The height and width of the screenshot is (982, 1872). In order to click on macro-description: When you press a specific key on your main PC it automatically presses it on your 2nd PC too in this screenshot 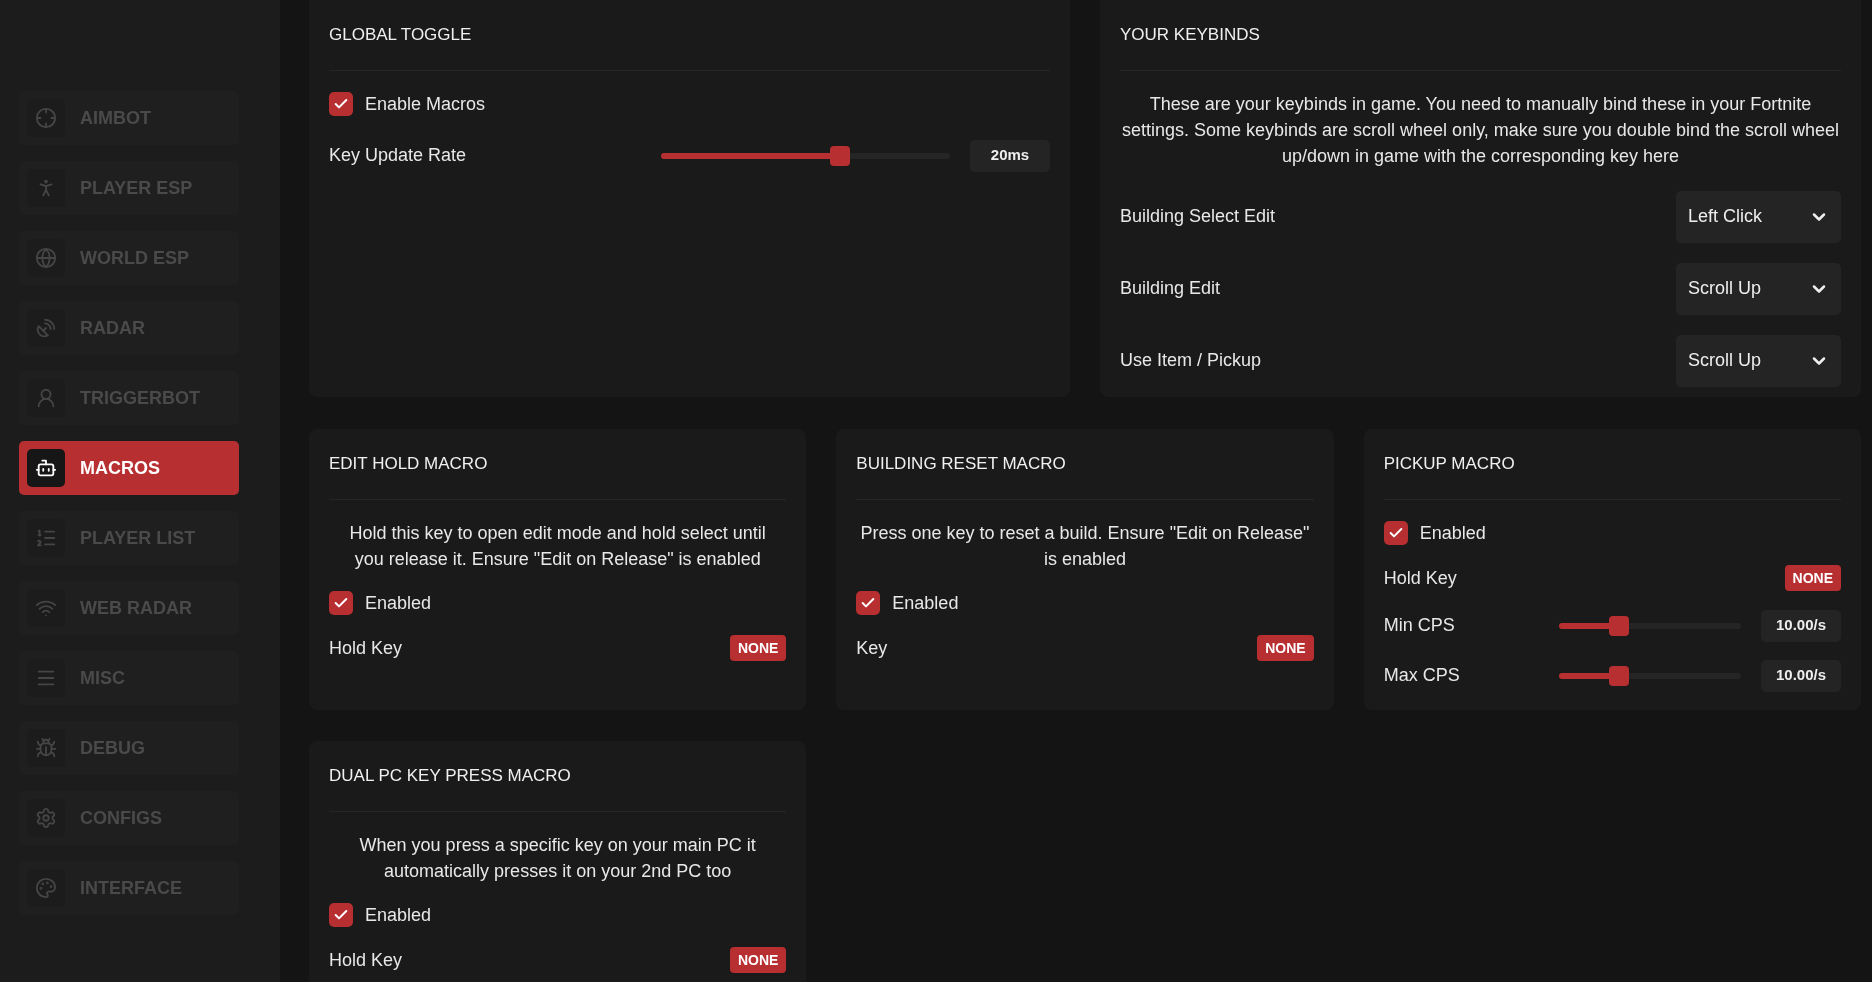, I will do `click(557, 858)`.